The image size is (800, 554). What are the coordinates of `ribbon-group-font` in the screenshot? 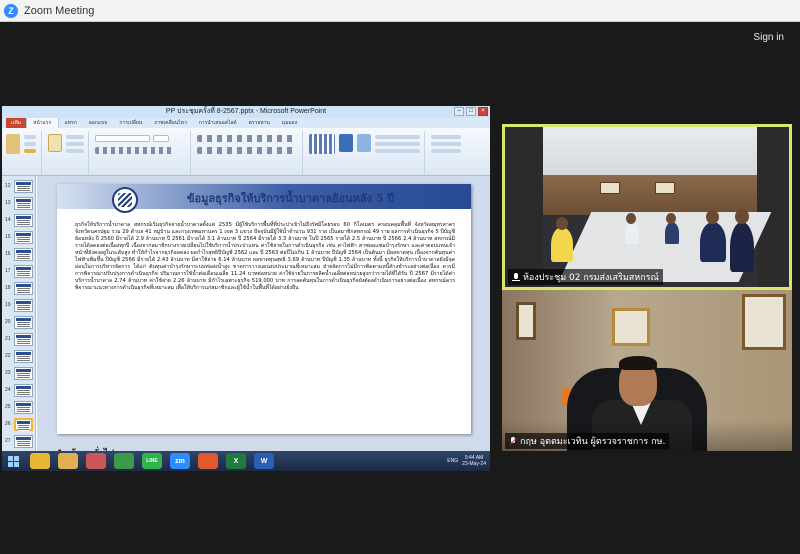 It's located at (141, 152).